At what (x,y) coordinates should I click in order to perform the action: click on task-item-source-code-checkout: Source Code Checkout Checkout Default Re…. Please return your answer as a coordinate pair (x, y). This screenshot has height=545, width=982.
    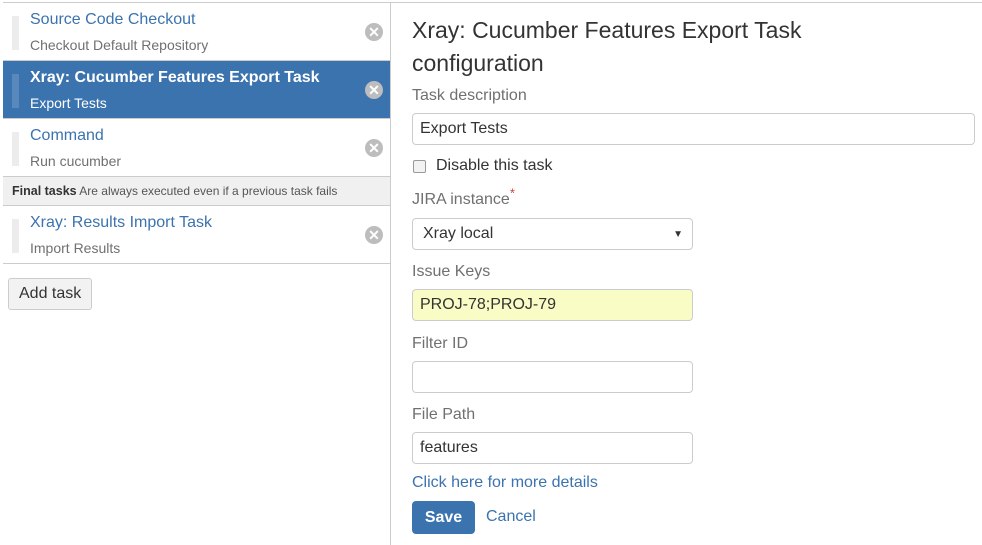
    Looking at the image, I should click on (196, 32).